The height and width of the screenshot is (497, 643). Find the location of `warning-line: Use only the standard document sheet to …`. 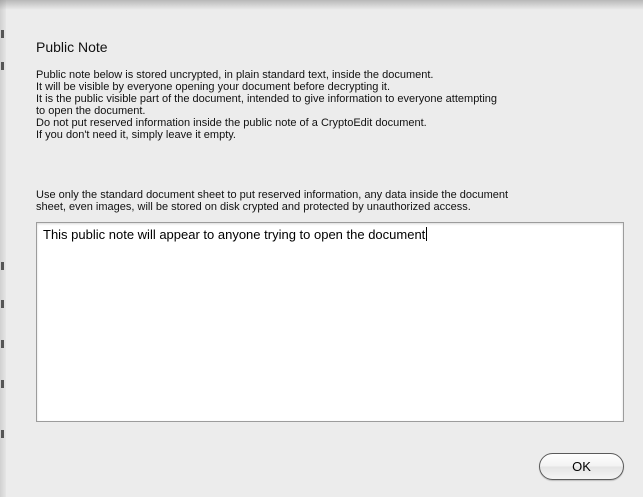

warning-line: Use only the standard document sheet to … is located at coordinates (272, 195).